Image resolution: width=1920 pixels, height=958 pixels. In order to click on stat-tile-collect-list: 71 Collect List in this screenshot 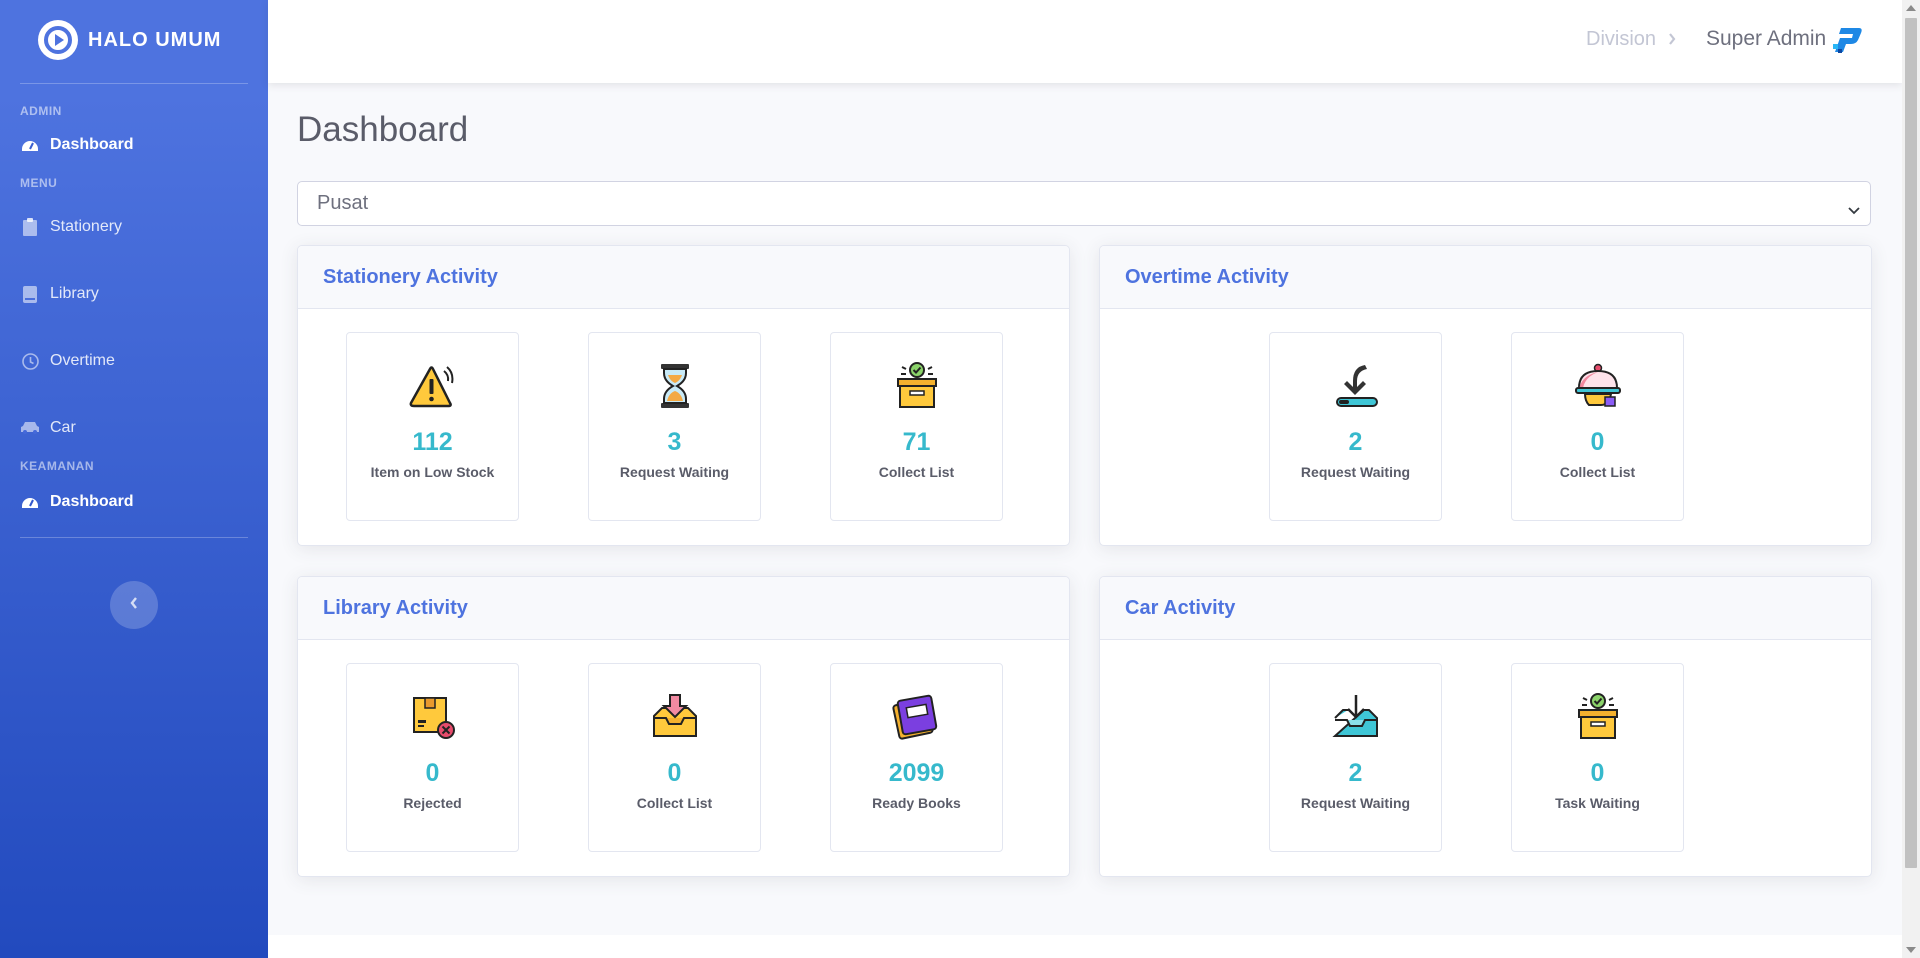, I will do `click(916, 426)`.